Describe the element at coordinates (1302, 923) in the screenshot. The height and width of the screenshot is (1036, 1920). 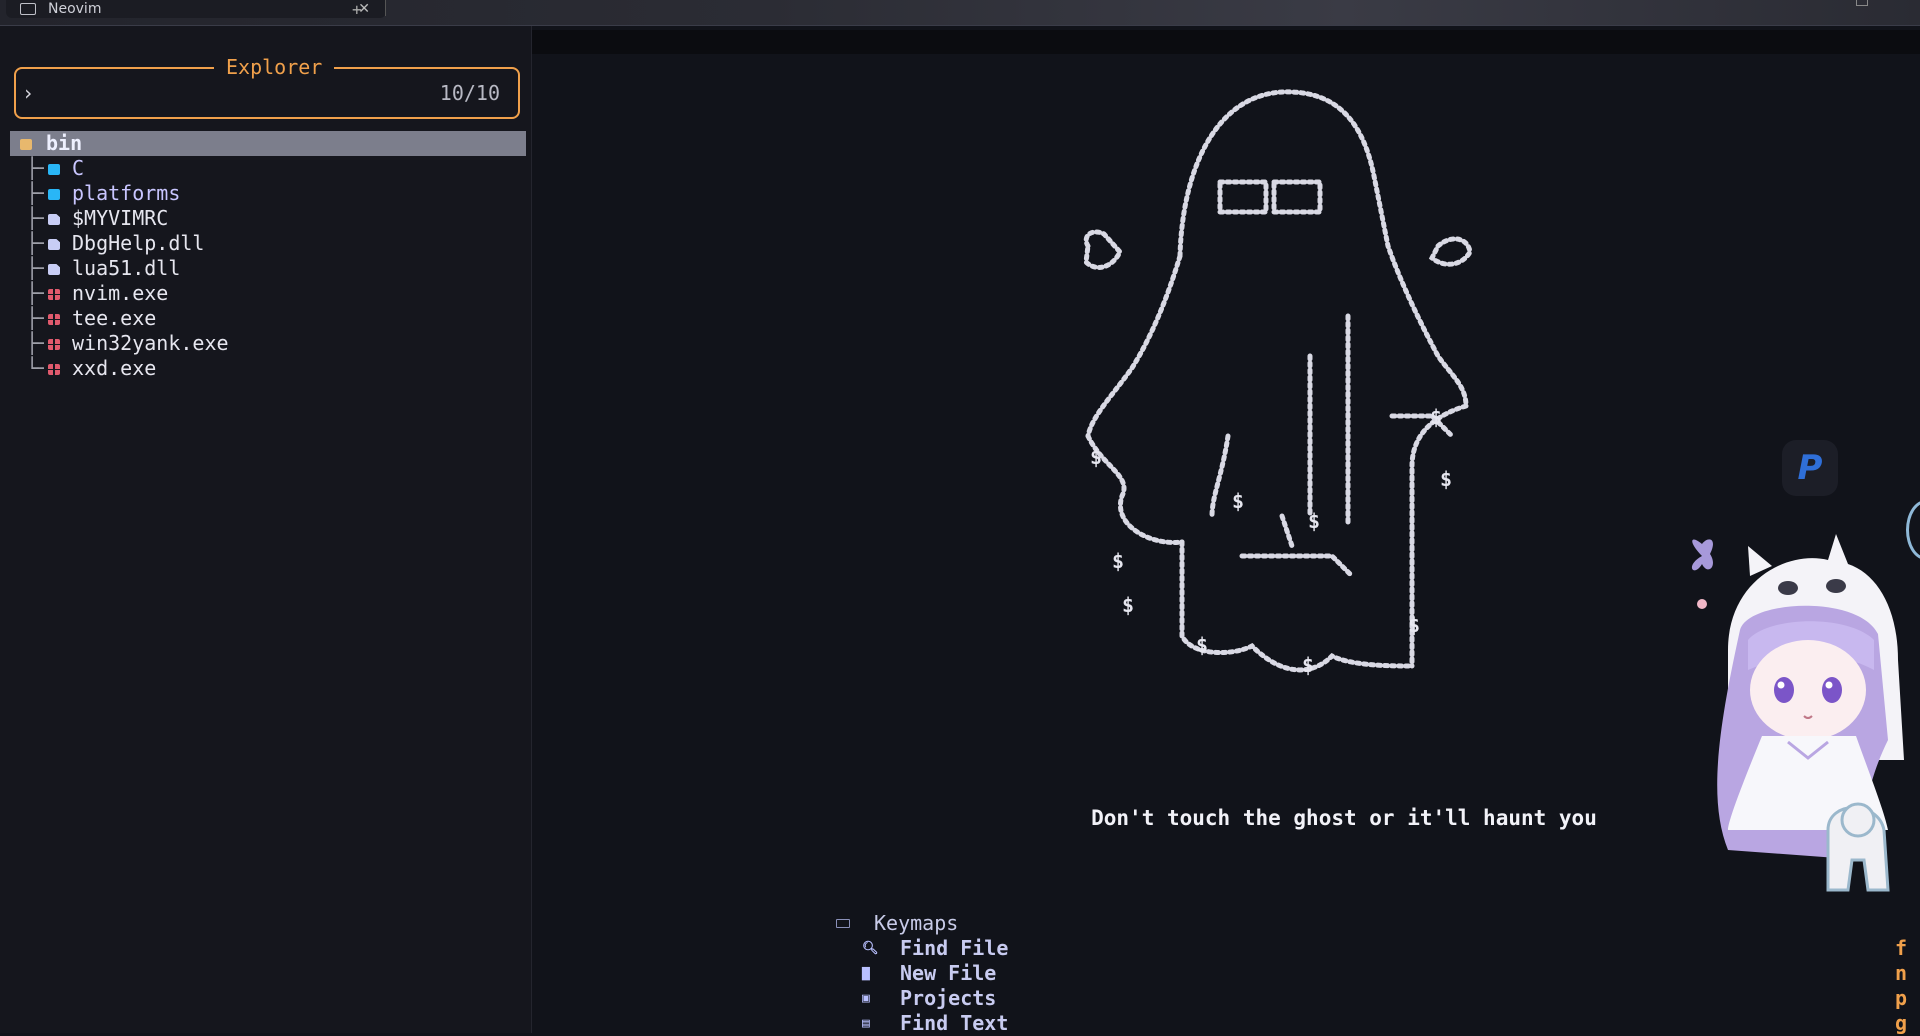
I see `keymaps-header: Keymaps` at that location.